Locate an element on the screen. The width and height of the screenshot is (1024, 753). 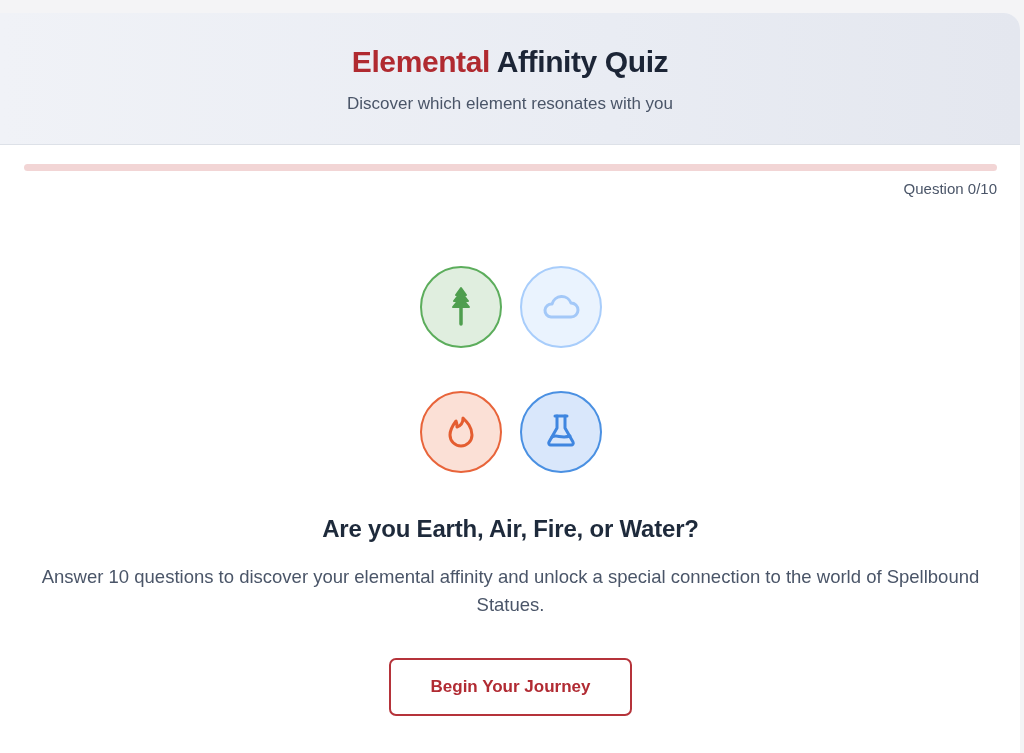
question-counter: Question 0/10 is located at coordinates (950, 189).